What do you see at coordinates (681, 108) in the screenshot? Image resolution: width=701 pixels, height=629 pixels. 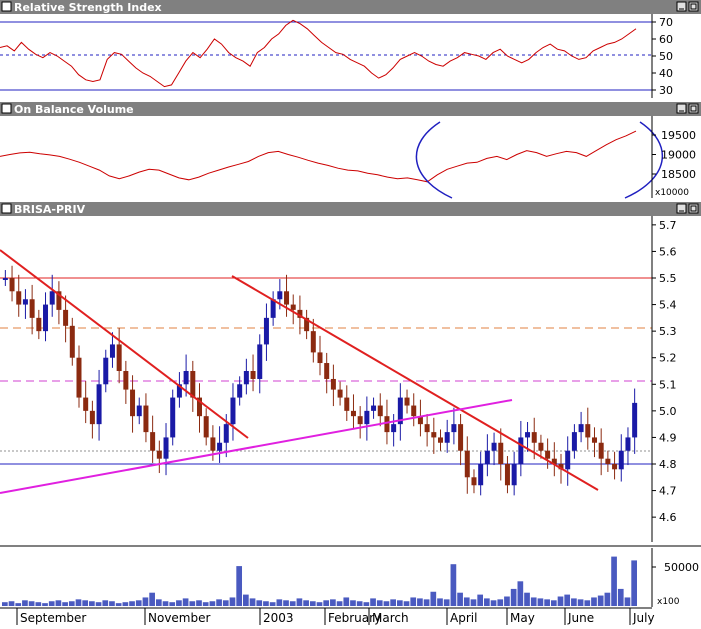 I see `obv-minimize-button` at bounding box center [681, 108].